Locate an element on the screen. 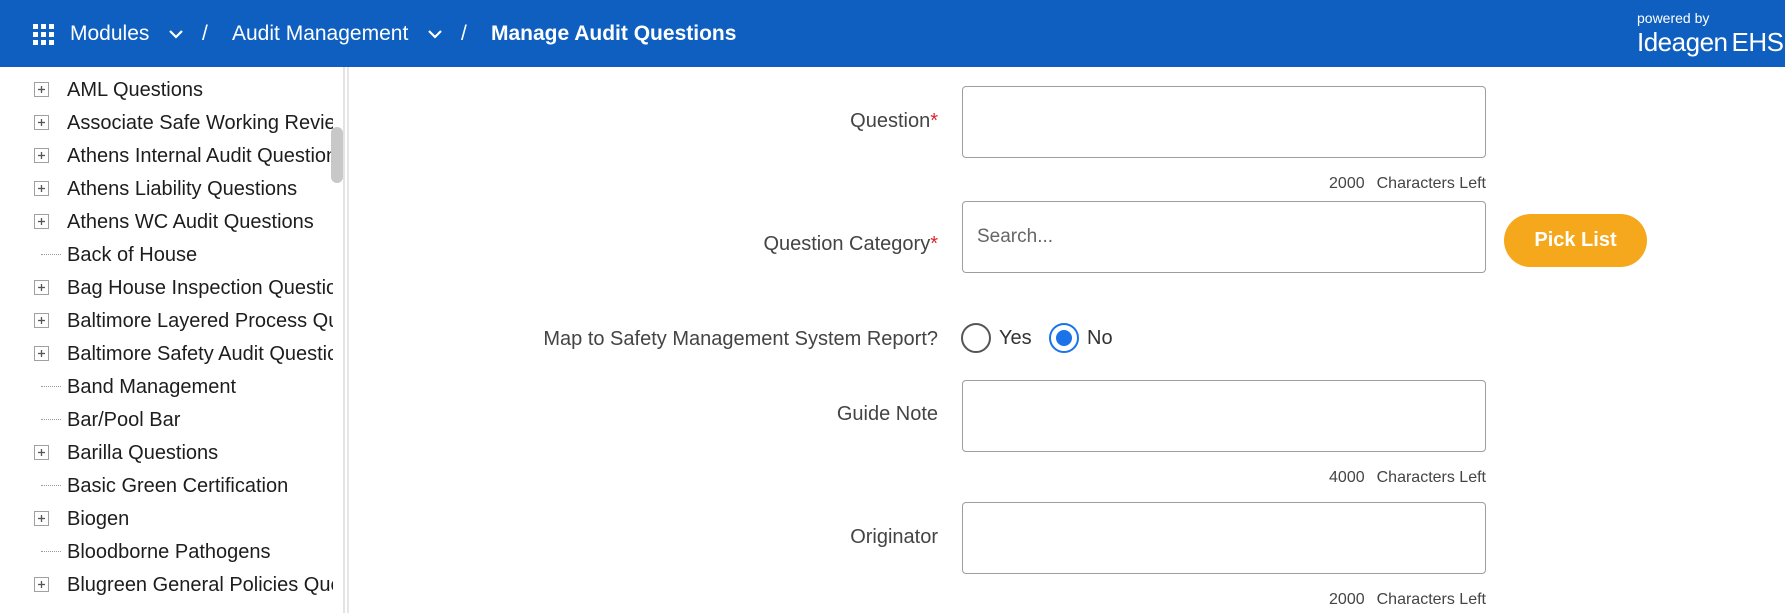 This screenshot has width=1785, height=613. question-label: Question* is located at coordinates (894, 121).